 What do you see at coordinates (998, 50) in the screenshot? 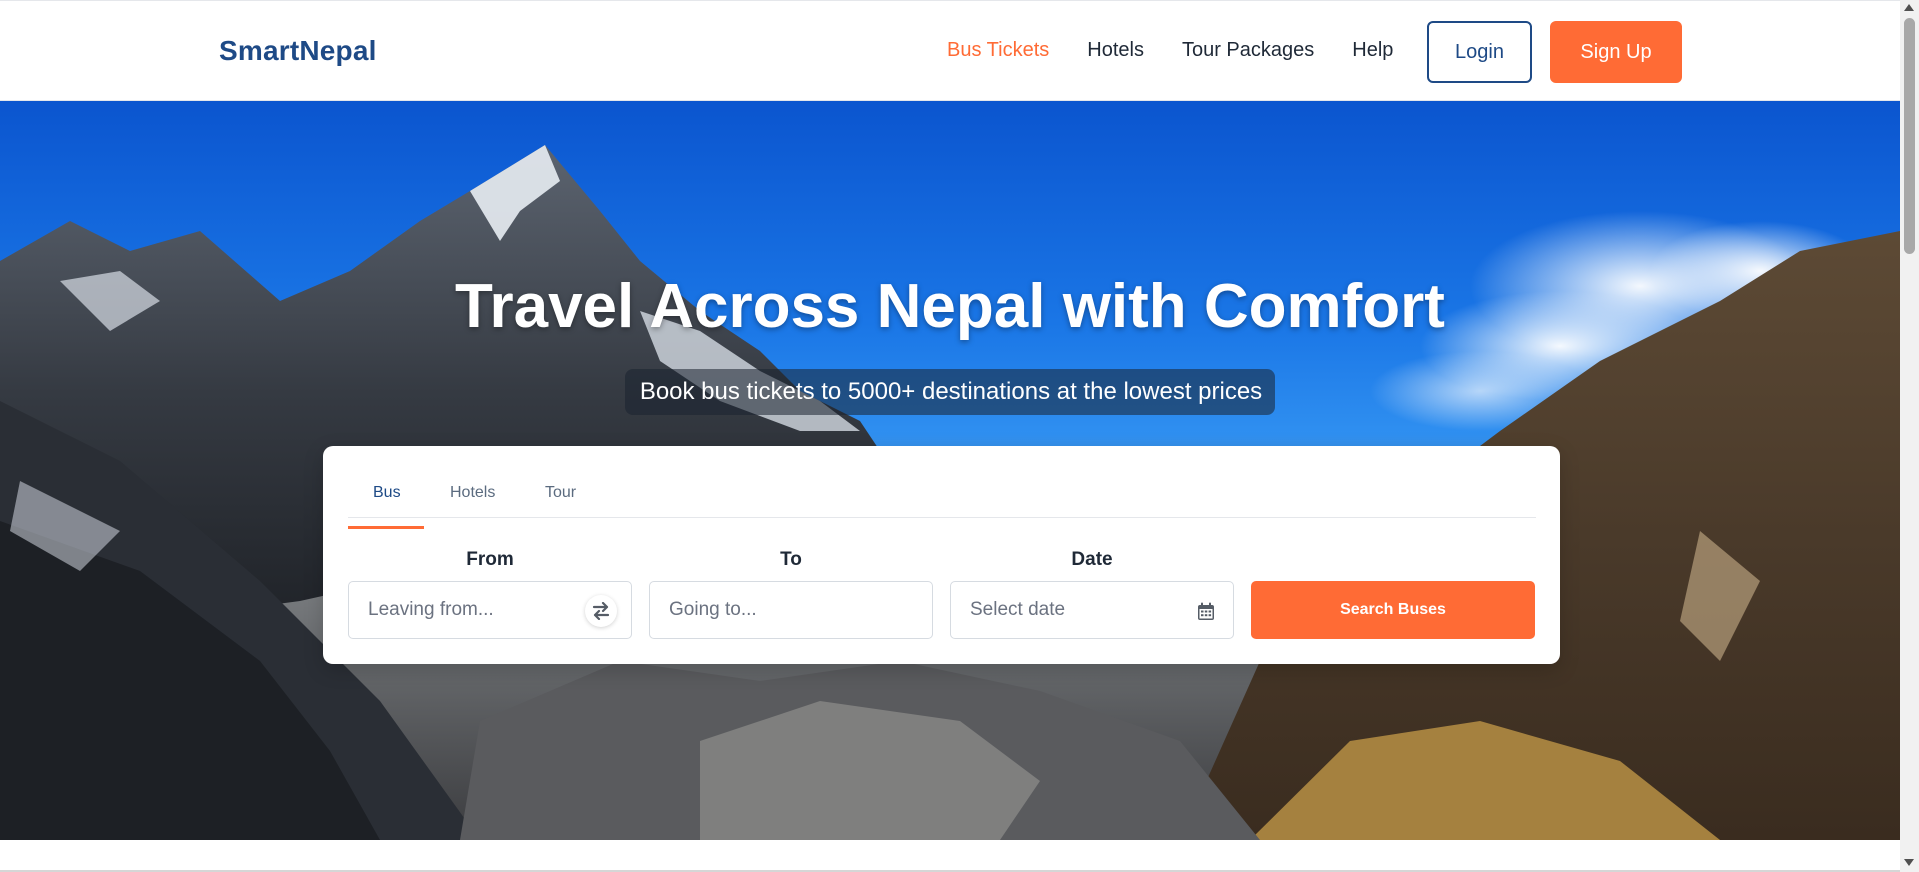
I see `nav-link-bus-tickets: Bus Tickets` at bounding box center [998, 50].